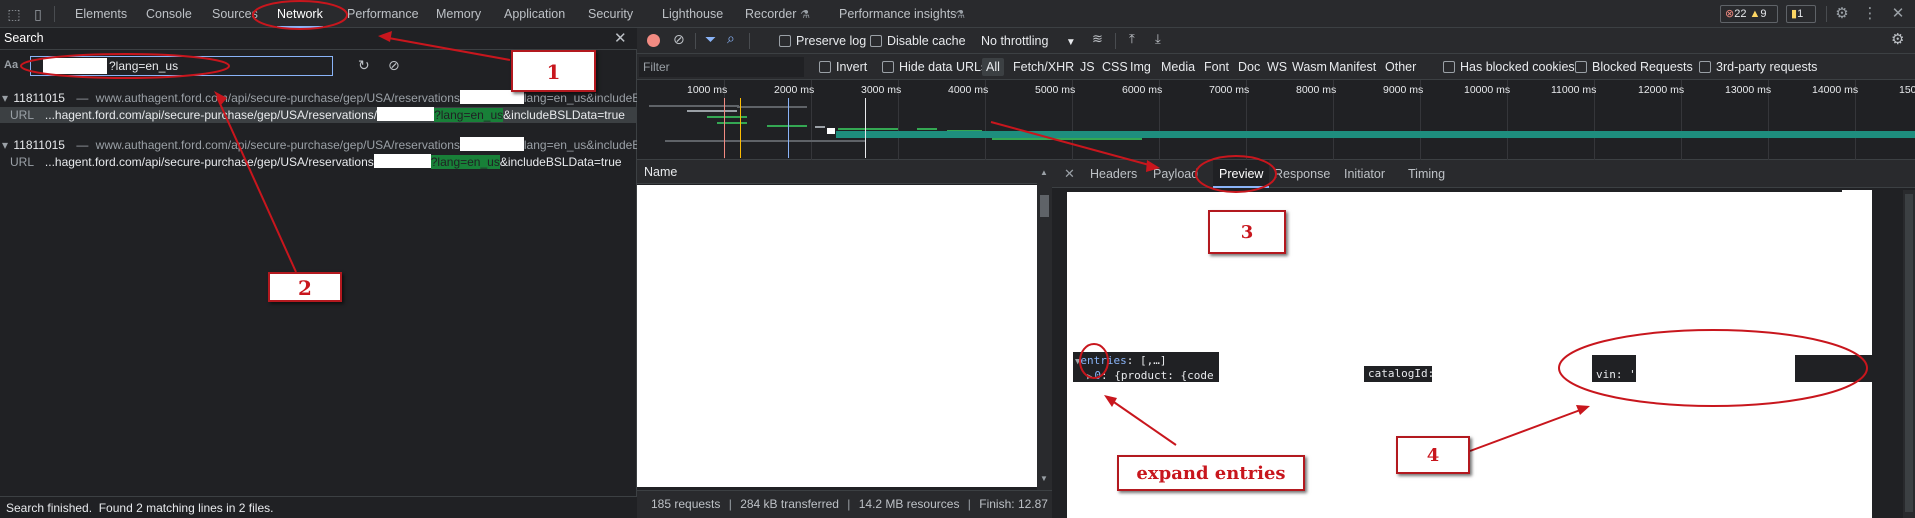 This screenshot has height=518, width=1915. I want to click on vin-circle, so click(1713, 368).